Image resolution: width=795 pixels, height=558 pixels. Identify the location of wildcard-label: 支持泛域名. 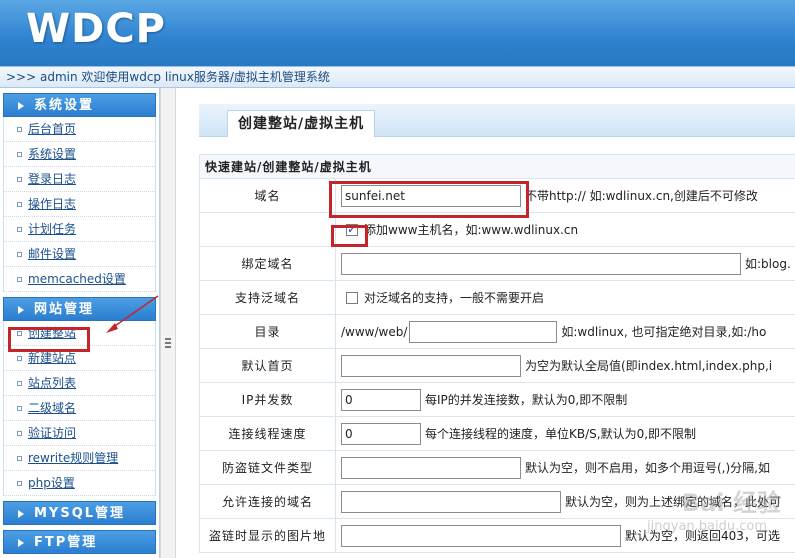
(267, 297).